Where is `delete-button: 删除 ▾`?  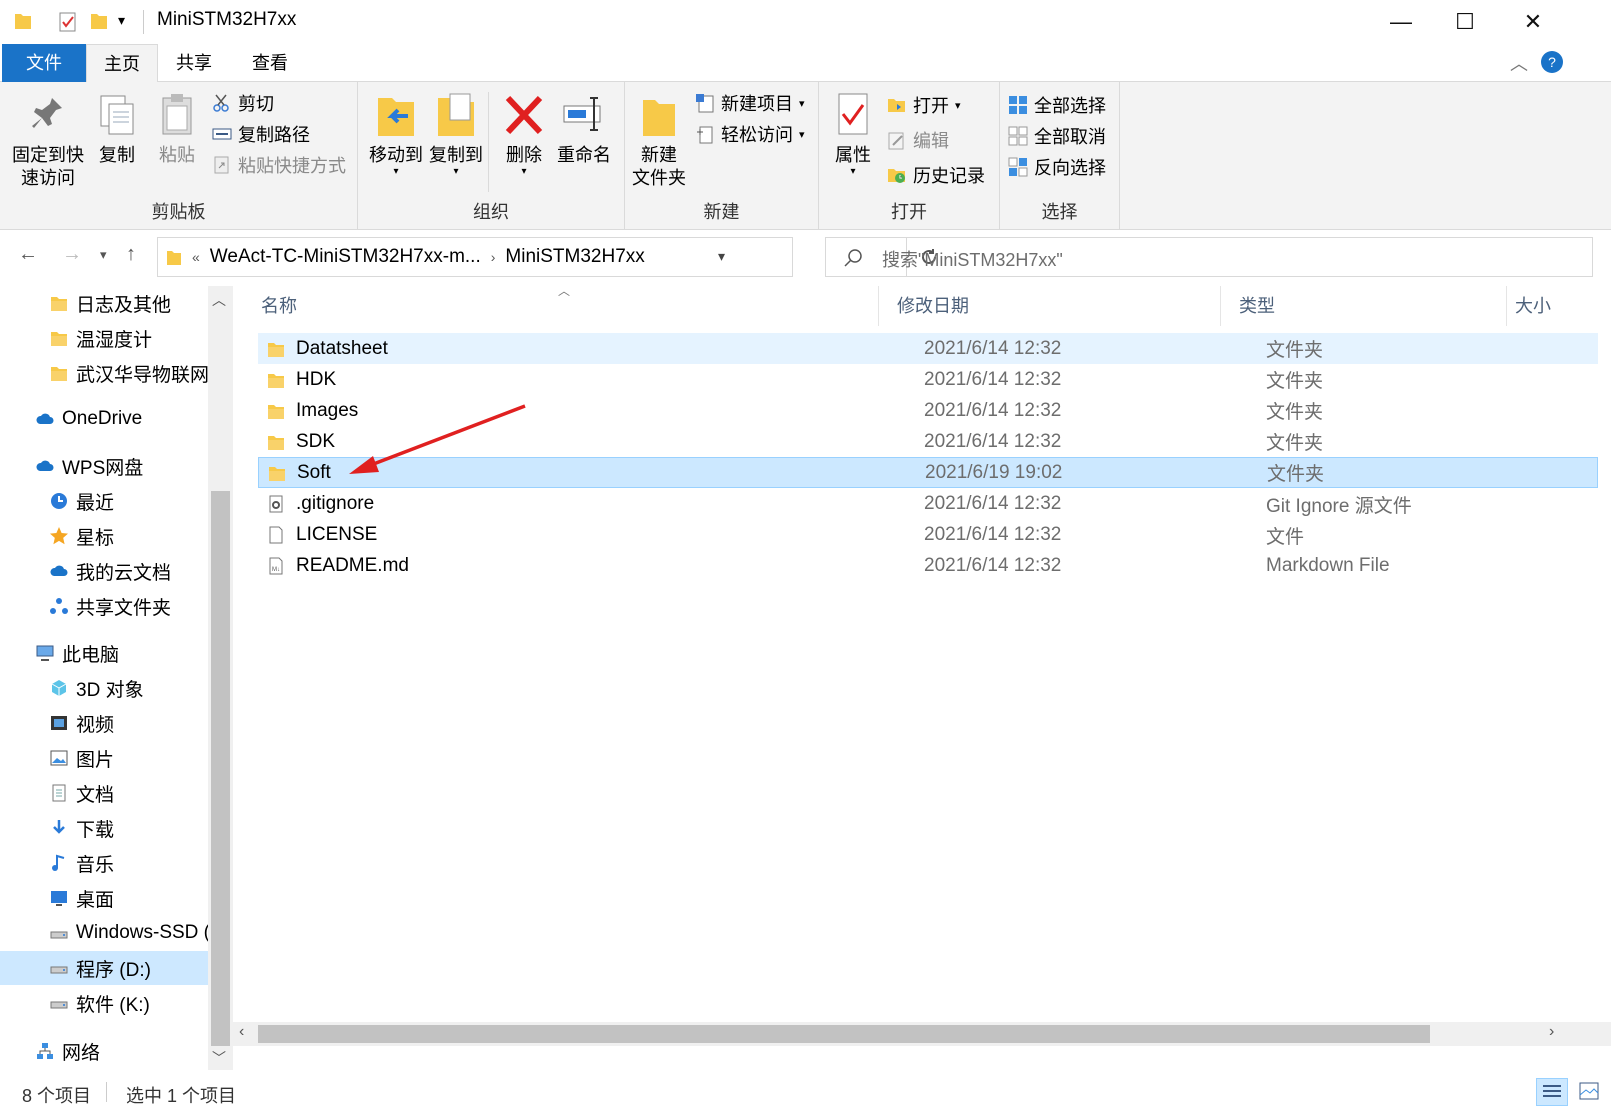
delete-button: 删除 ▾ is located at coordinates (524, 133).